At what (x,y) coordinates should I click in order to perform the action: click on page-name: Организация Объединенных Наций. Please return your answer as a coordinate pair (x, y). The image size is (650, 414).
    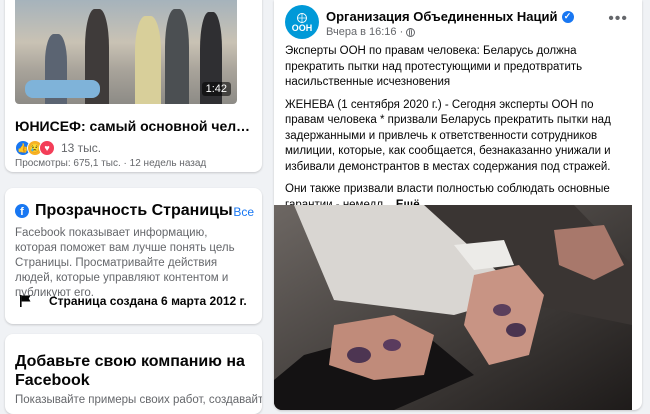
    Looking at the image, I should click on (442, 16).